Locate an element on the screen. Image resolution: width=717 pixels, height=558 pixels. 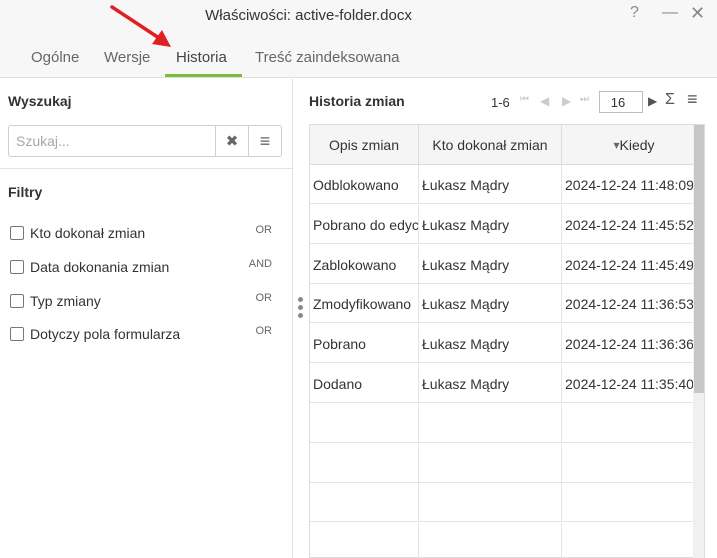
filter-date-checkbox is located at coordinates (17, 267).